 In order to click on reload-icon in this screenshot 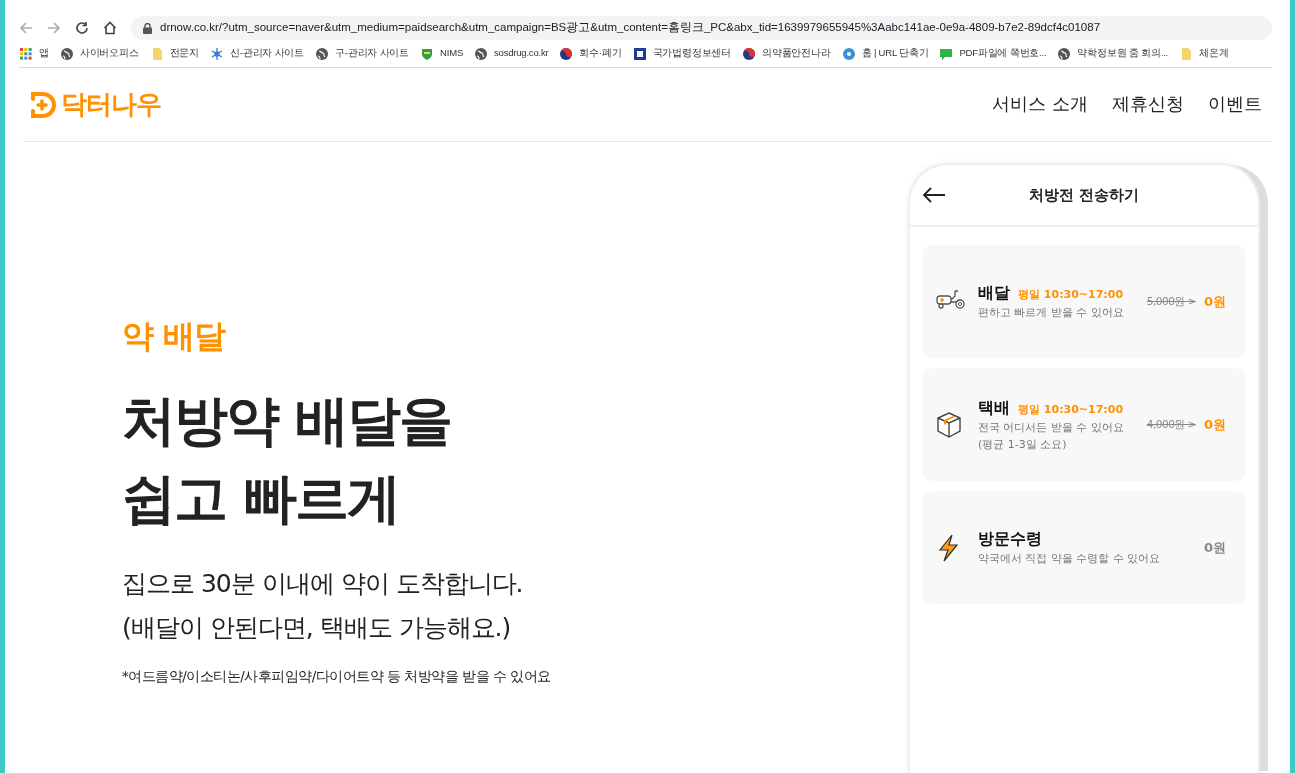, I will do `click(82, 28)`.